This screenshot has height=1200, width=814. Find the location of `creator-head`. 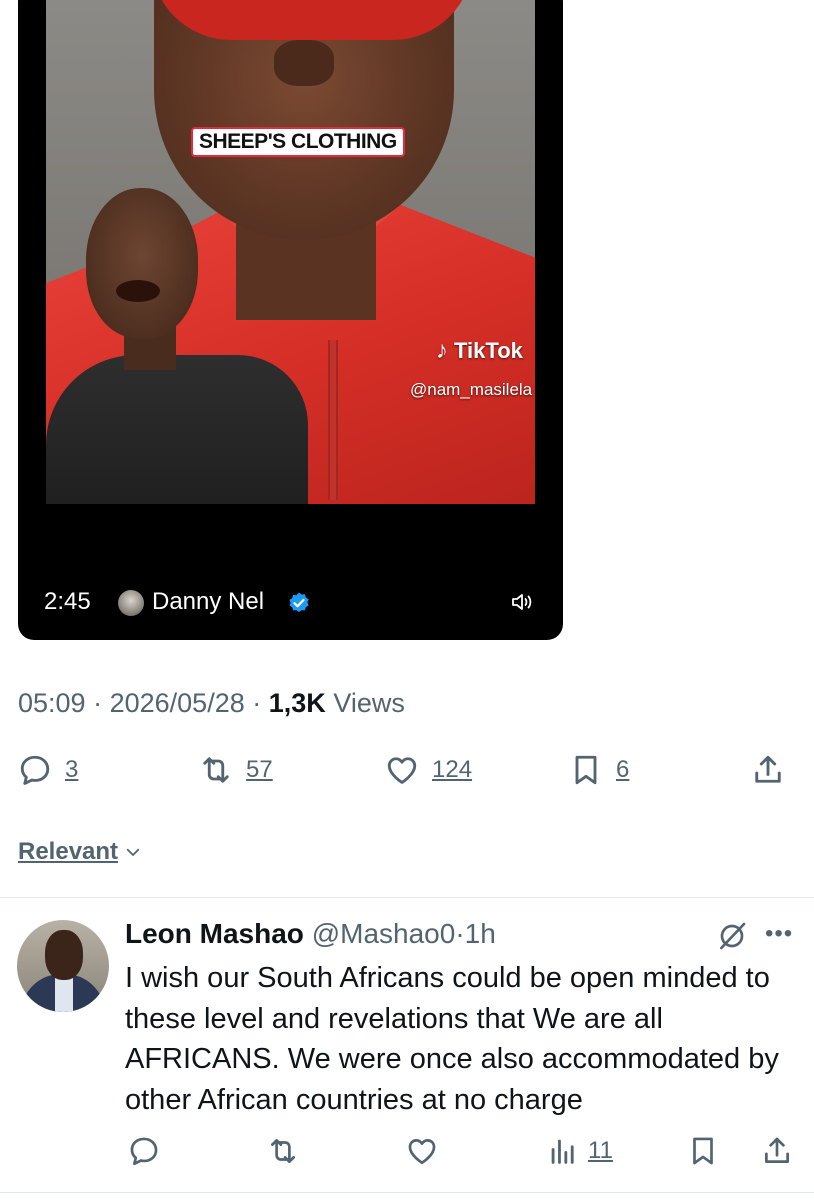

creator-head is located at coordinates (142, 263).